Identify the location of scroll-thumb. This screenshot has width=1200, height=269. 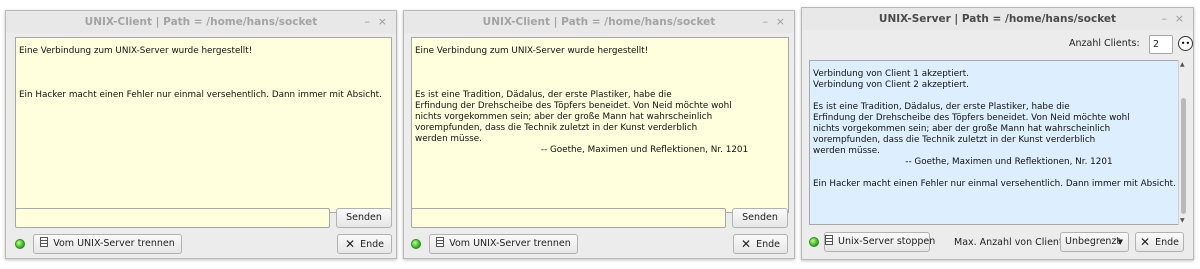
(1183, 156).